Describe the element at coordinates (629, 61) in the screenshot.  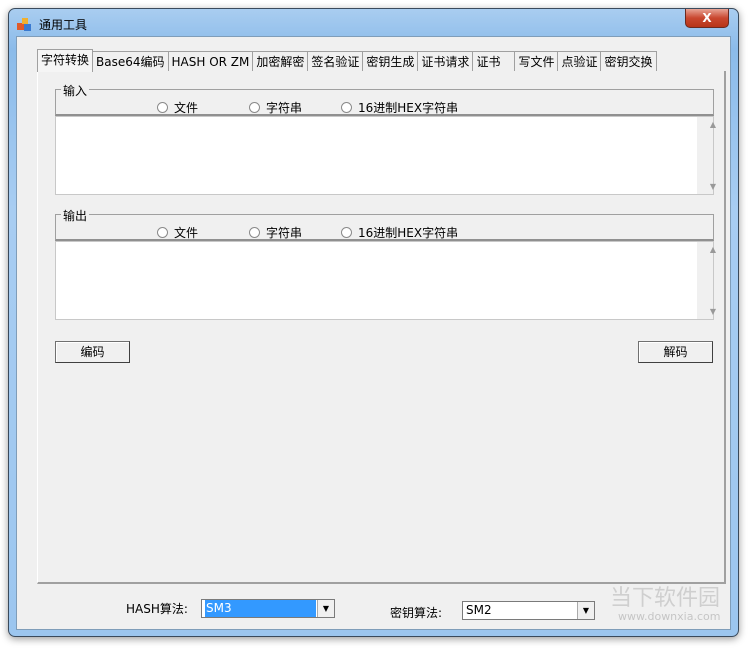
I see `tab-key-exchange: 密钥交换` at that location.